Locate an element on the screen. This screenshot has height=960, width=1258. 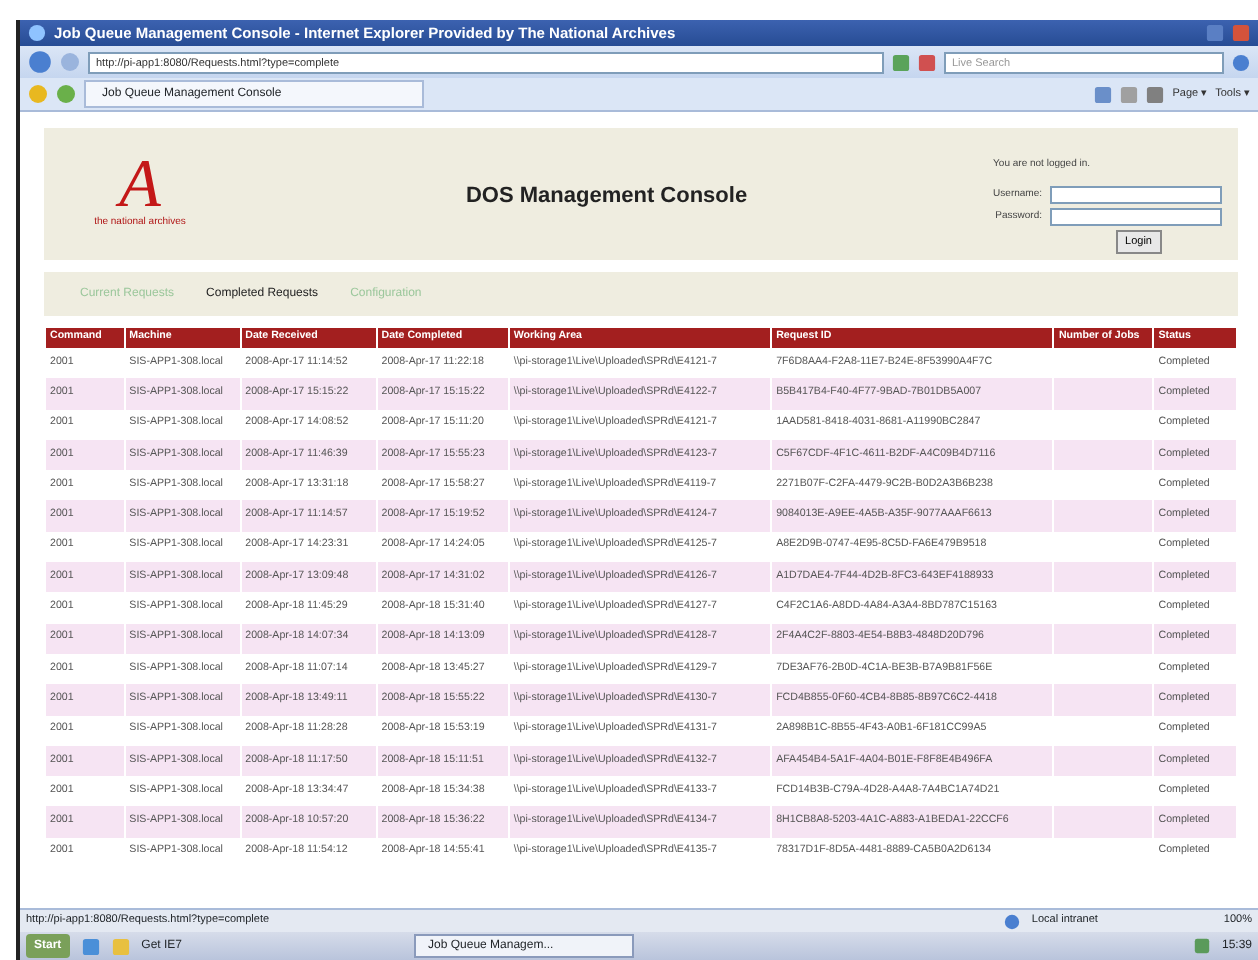
close-button is located at coordinates (1241, 33).